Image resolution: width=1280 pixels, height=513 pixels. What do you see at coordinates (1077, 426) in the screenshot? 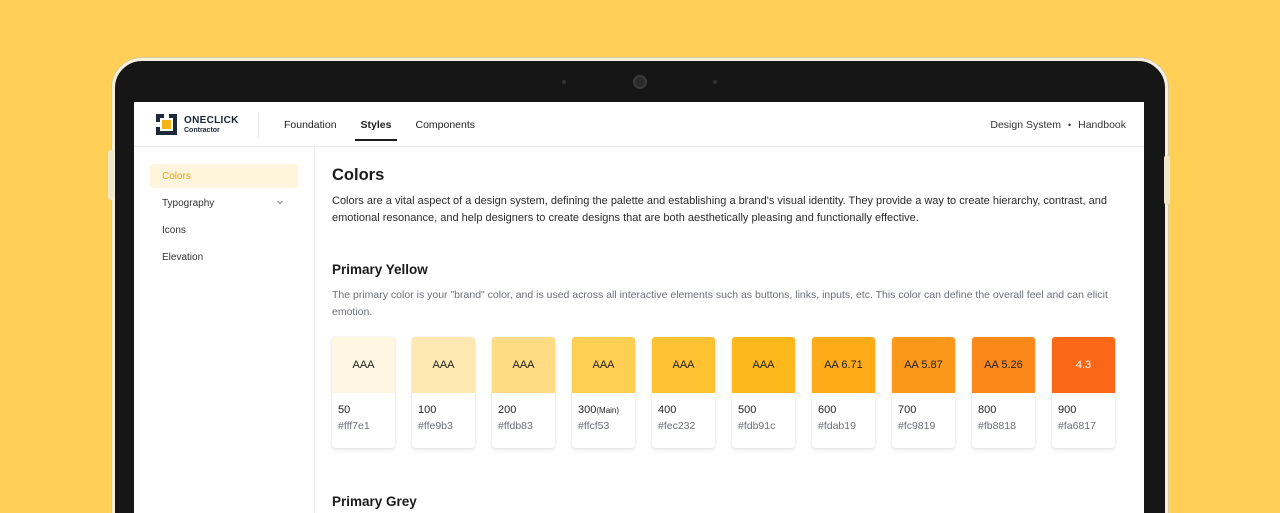
I see `swatch-hex: #fa6817` at bounding box center [1077, 426].